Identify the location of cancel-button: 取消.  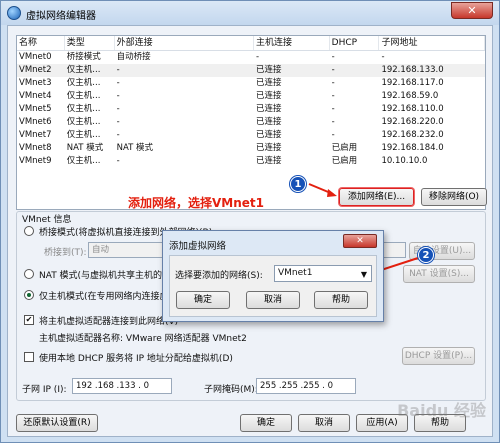
(324, 423).